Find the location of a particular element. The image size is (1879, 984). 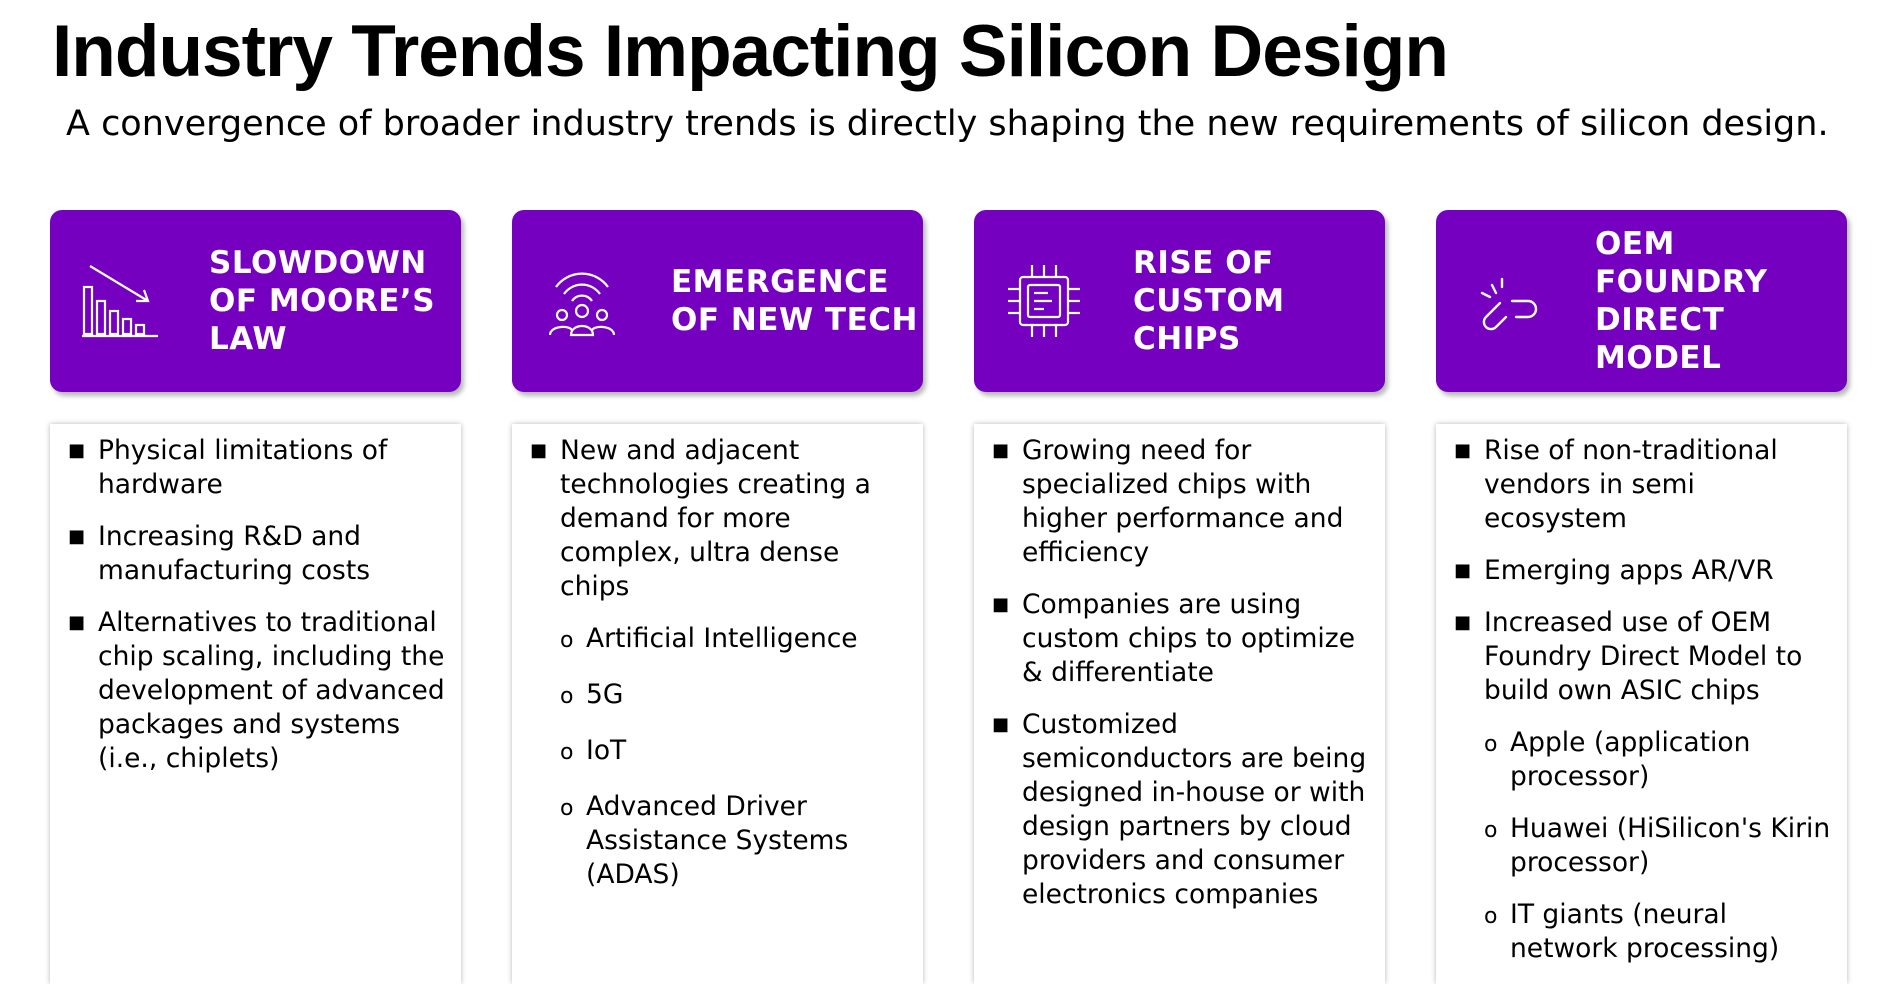

trend-heading: OEM FOUNDRY DIRECT MODEL is located at coordinates (1681, 301).